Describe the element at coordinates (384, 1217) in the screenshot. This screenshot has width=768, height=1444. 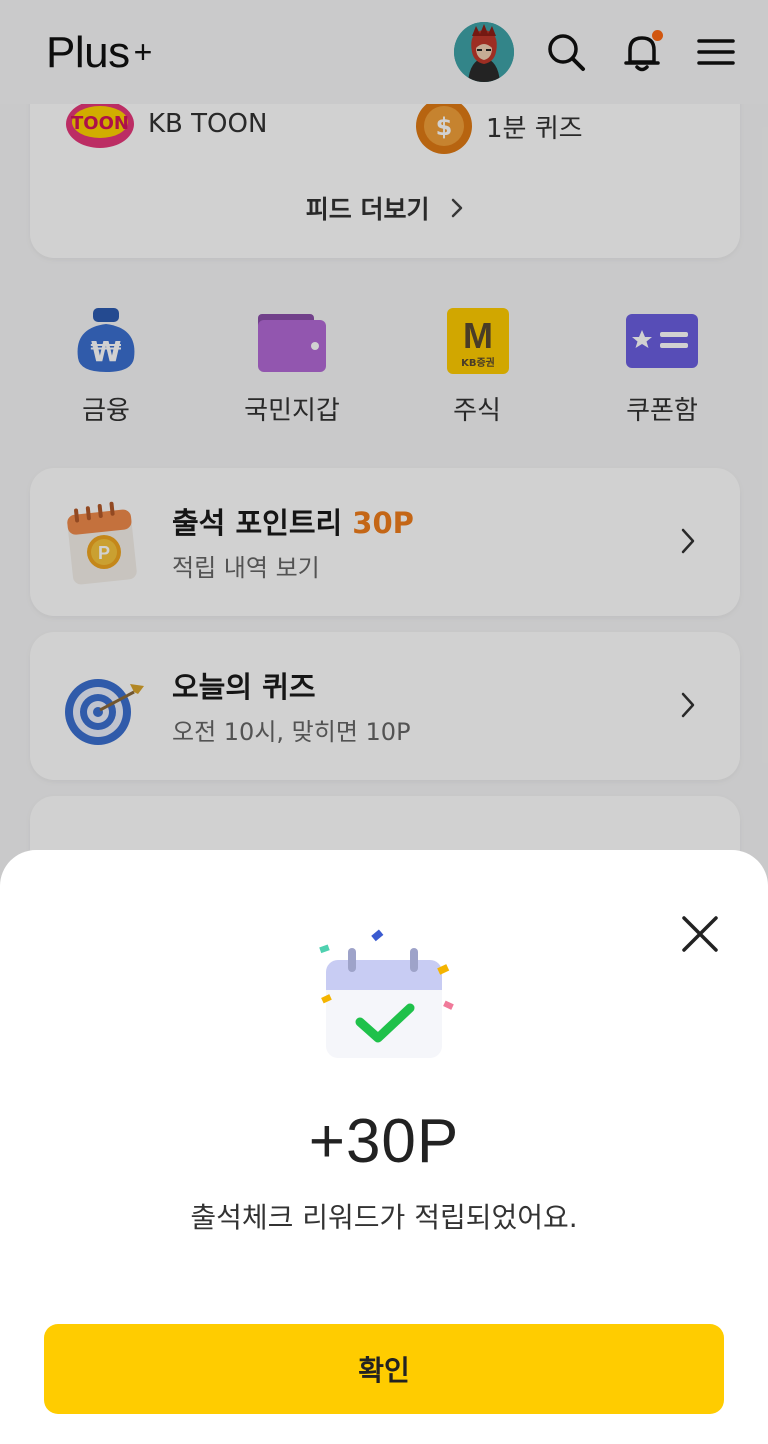
I see `reward-message: 출석체크 리워드가 적립되었어요.` at that location.